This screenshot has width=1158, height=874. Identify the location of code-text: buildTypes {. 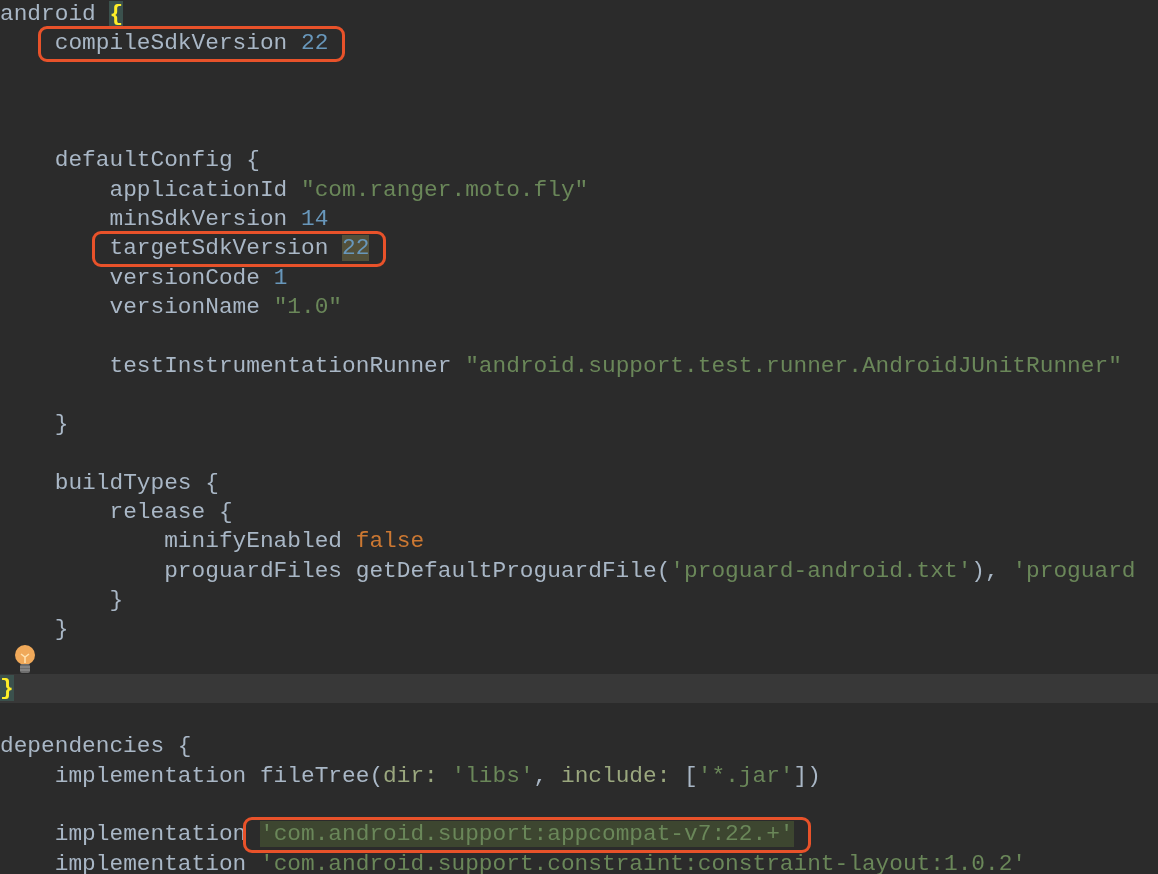
(136, 482).